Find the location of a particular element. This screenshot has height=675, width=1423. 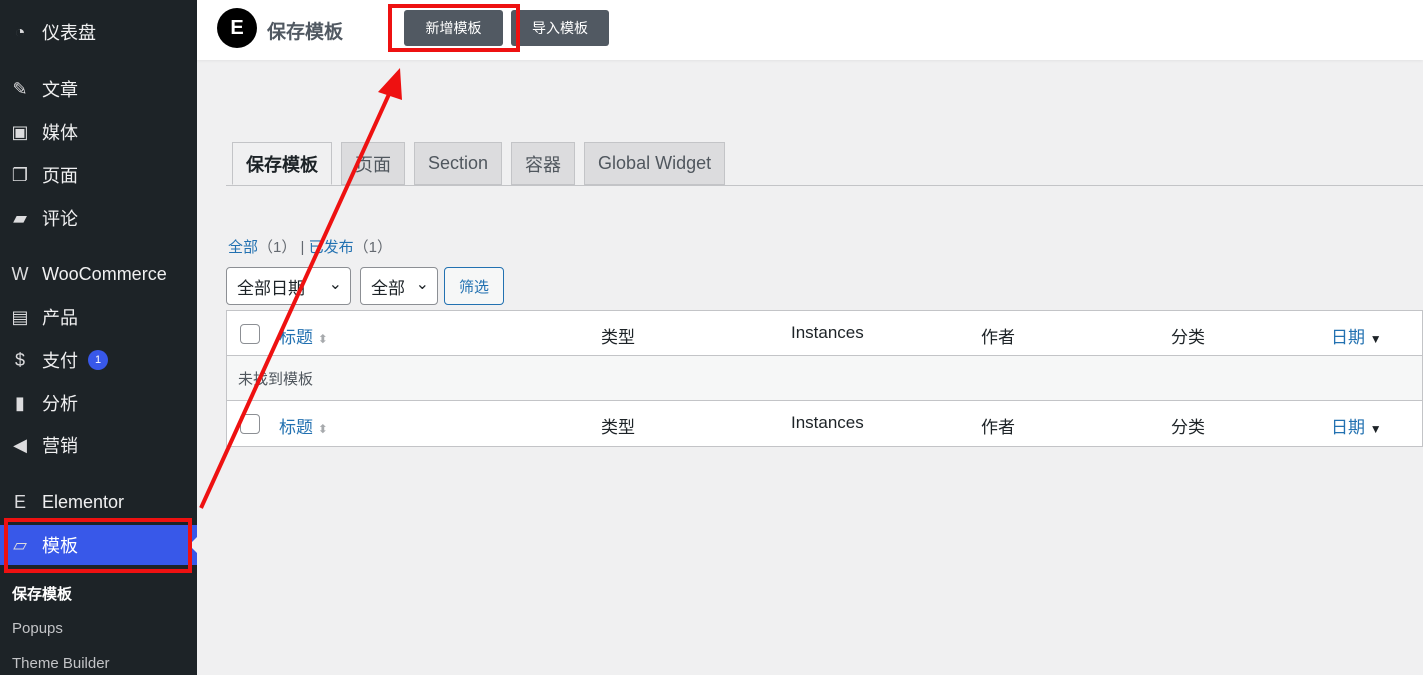

folder-icon: ▱ is located at coordinates (20, 544).